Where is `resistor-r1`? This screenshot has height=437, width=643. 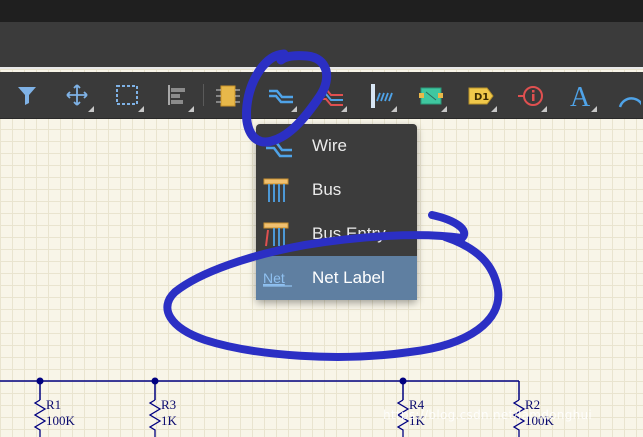 resistor-r1 is located at coordinates (40, 409).